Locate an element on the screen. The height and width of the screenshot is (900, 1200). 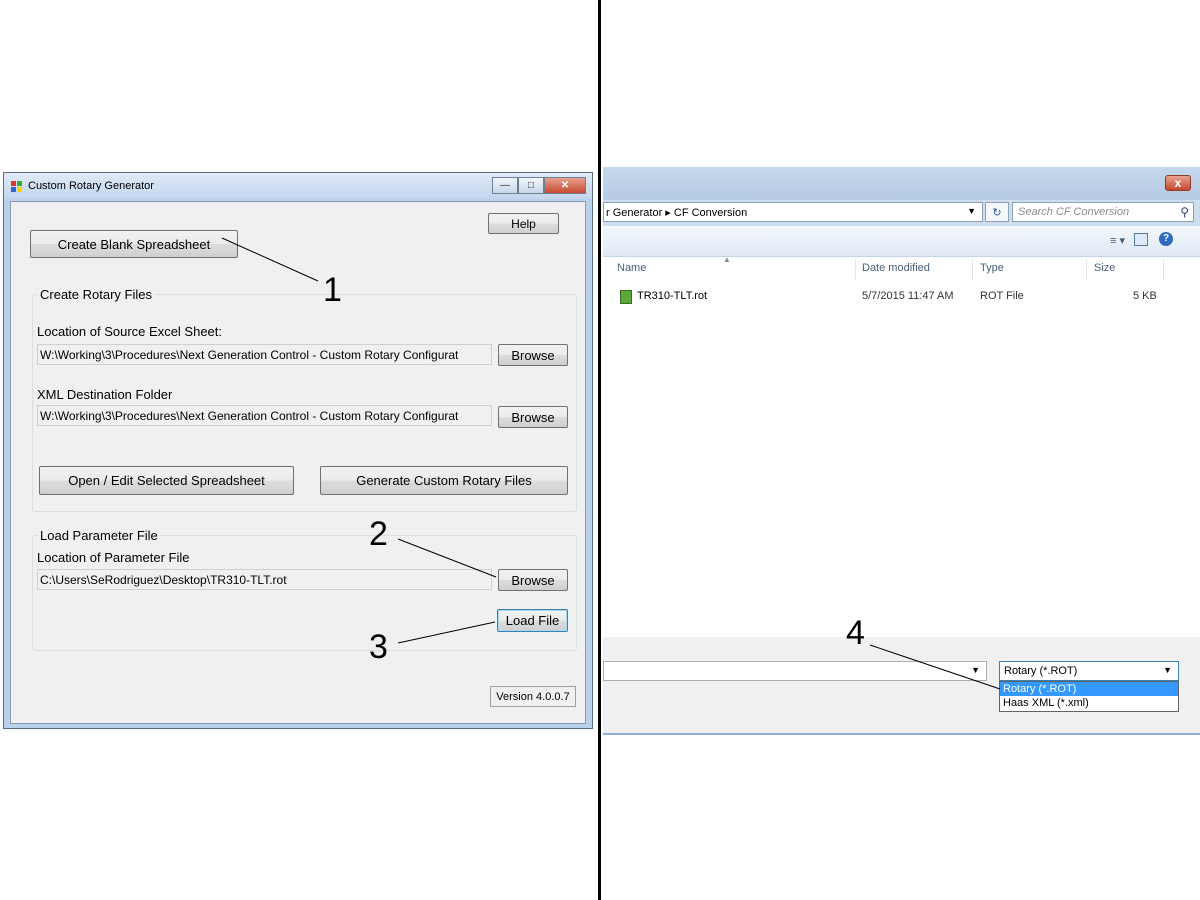
callout-1-line is located at coordinates (270, 259).